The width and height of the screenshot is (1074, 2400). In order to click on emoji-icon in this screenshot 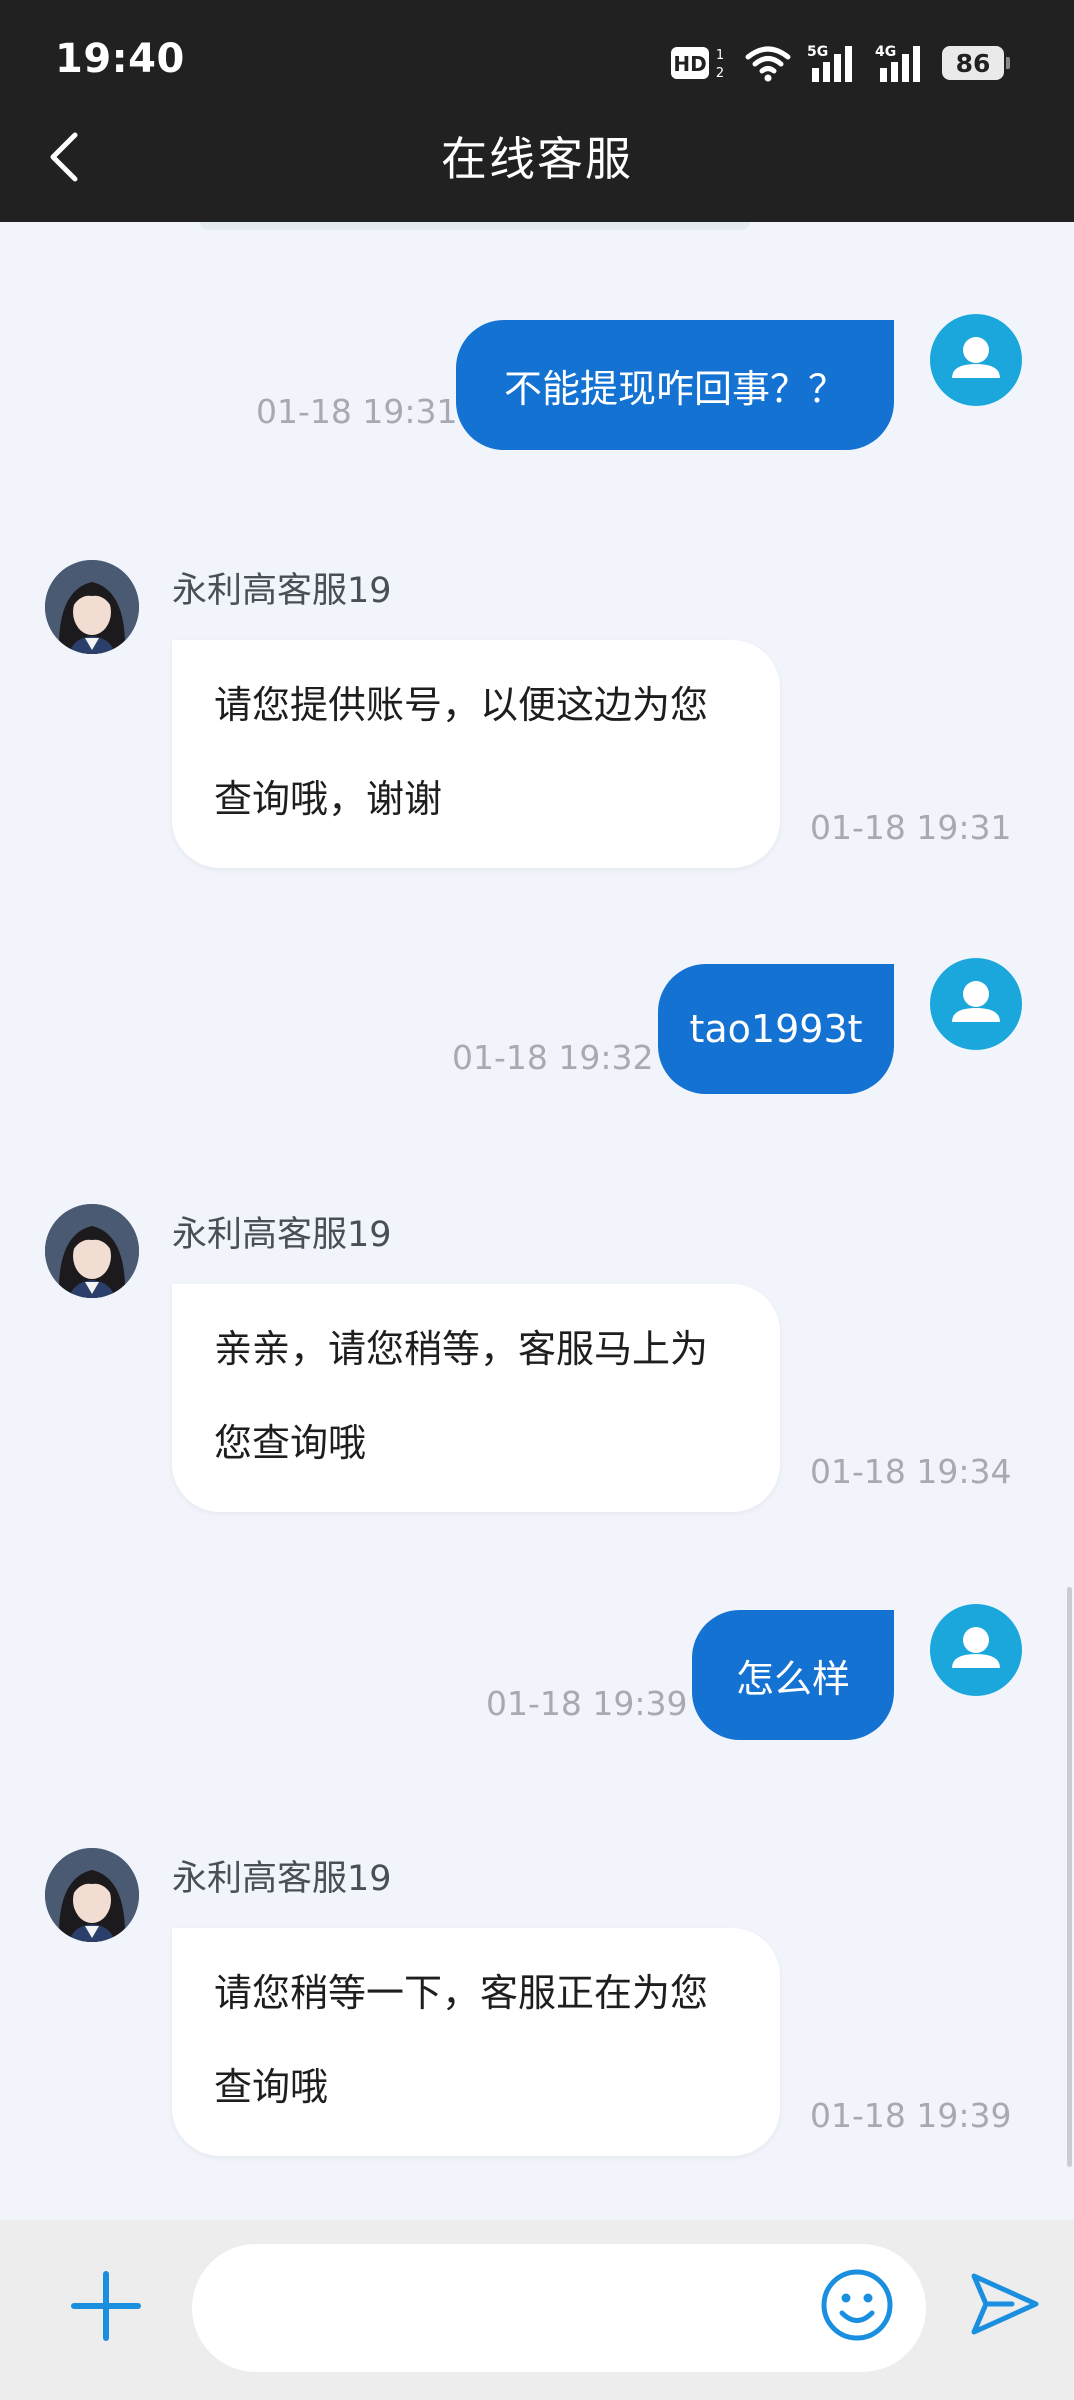, I will do `click(857, 2307)`.